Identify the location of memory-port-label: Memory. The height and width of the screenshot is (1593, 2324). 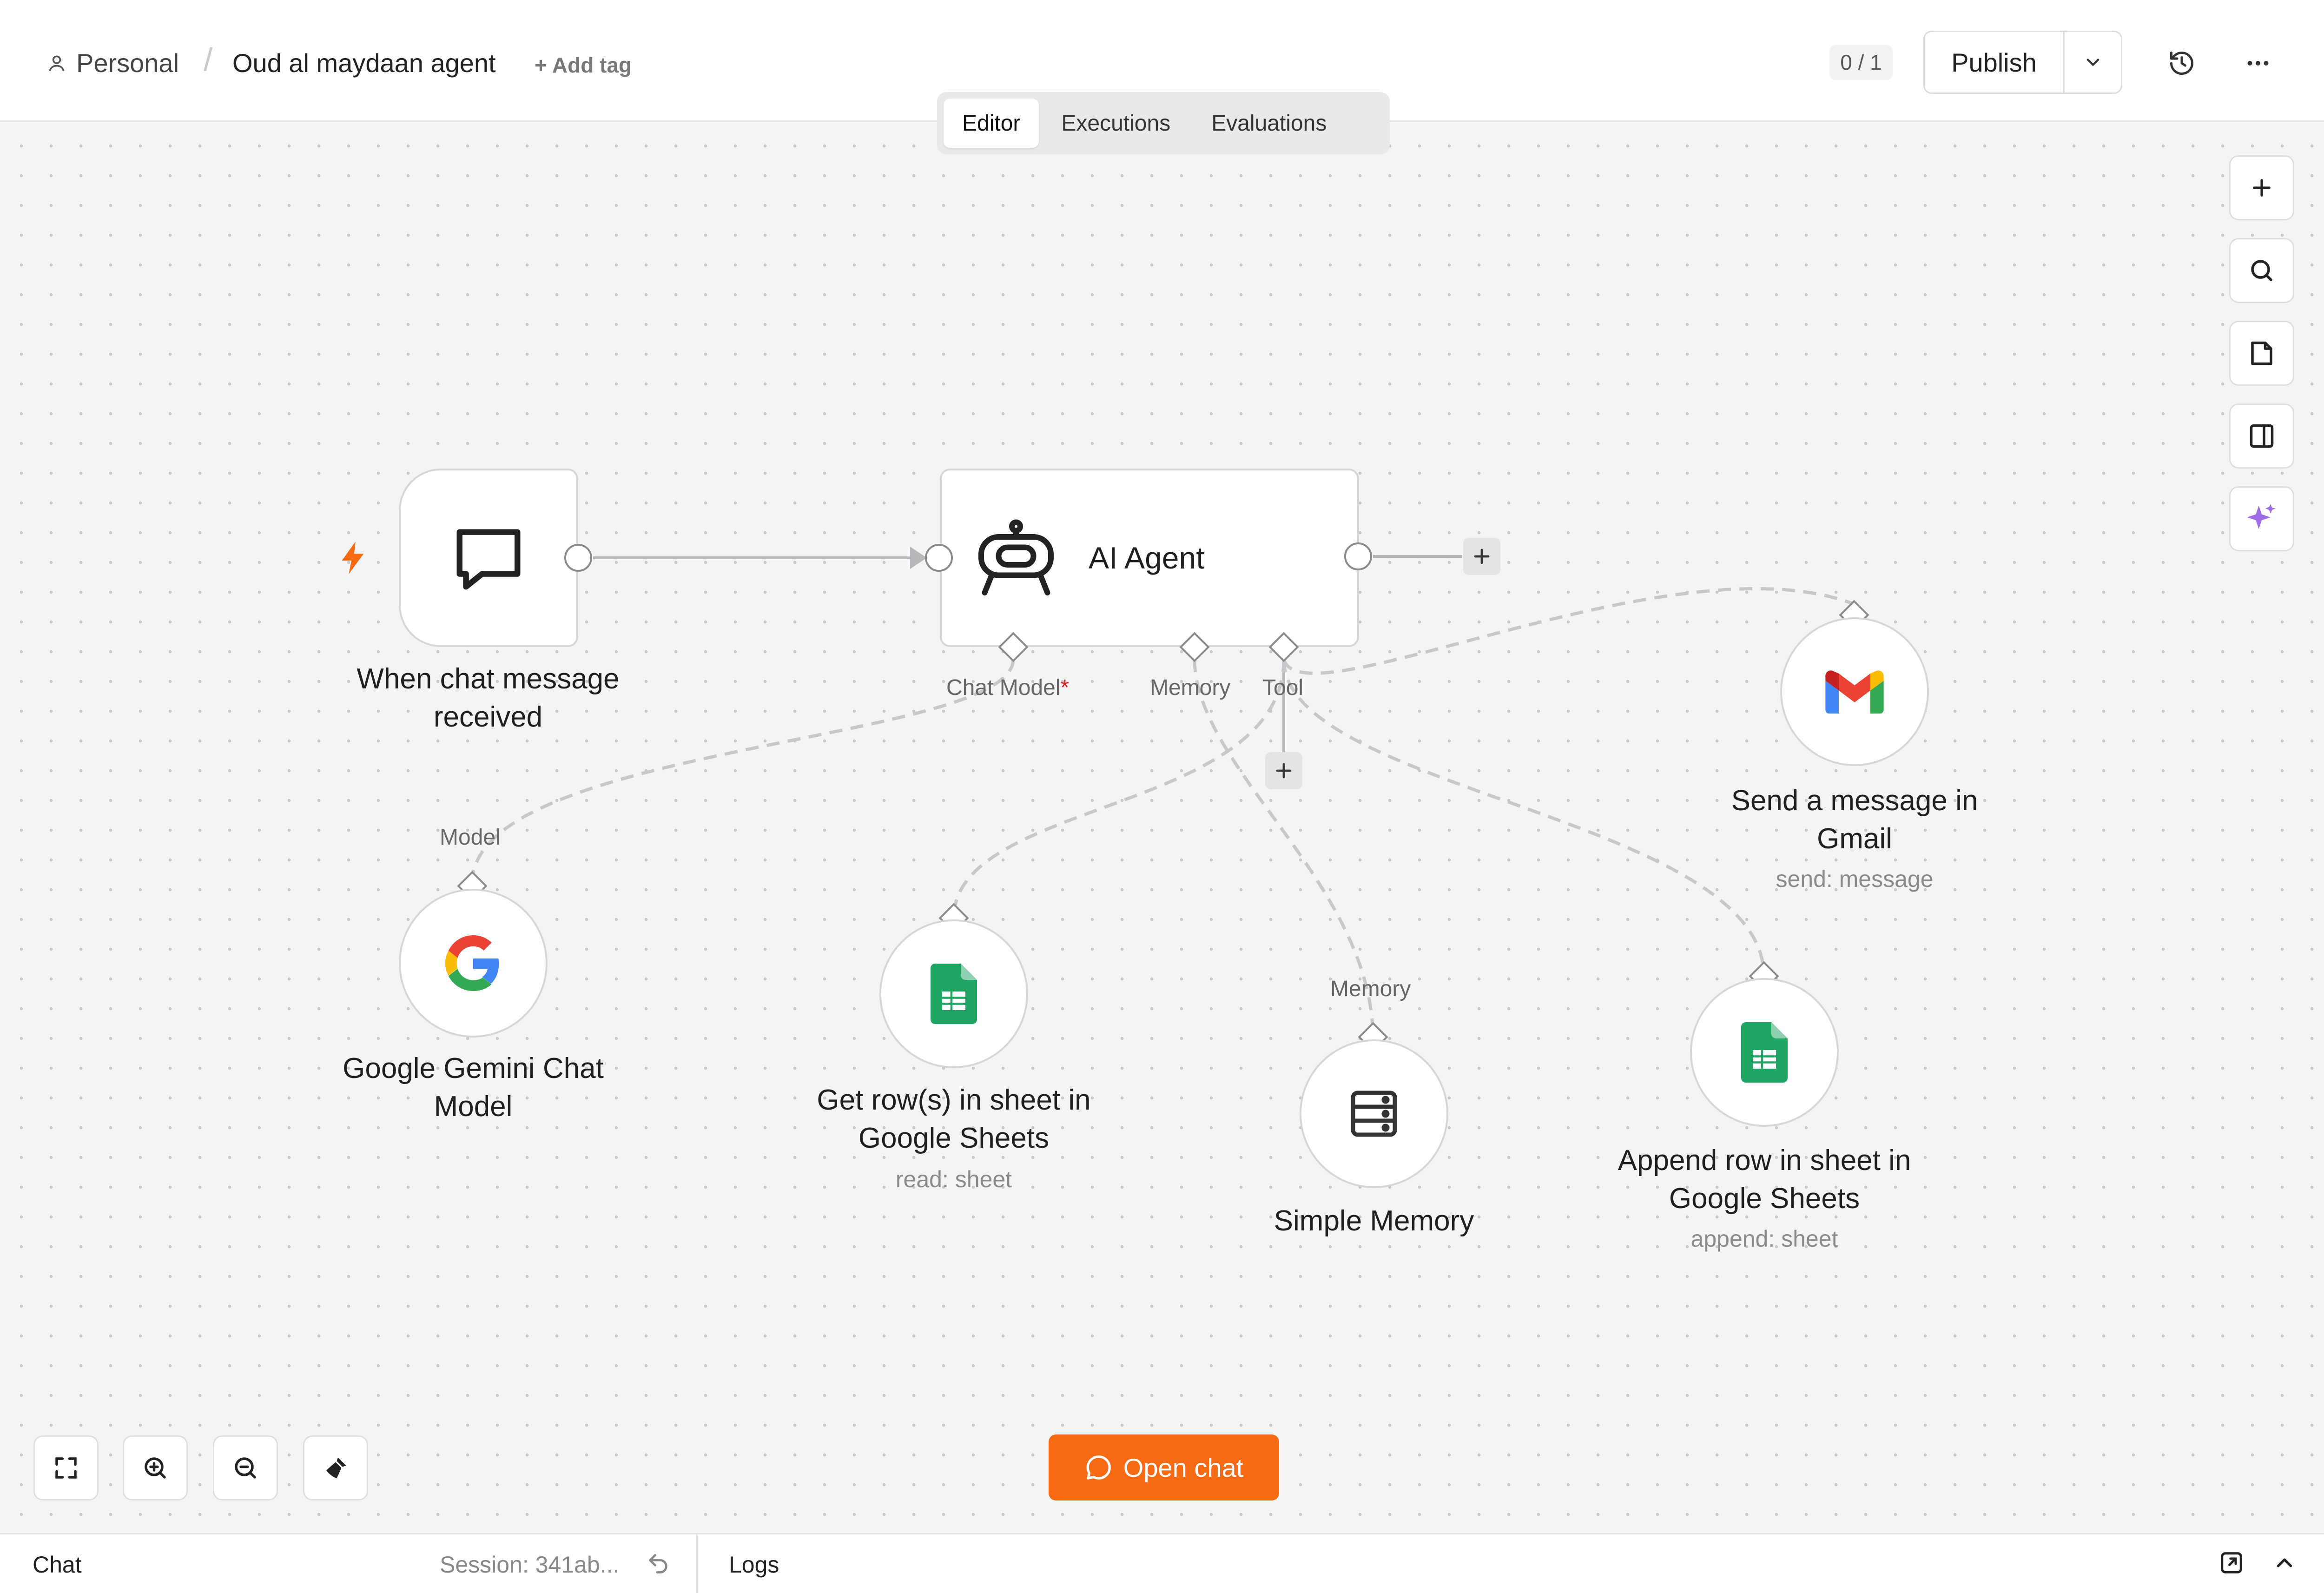
(1190, 687).